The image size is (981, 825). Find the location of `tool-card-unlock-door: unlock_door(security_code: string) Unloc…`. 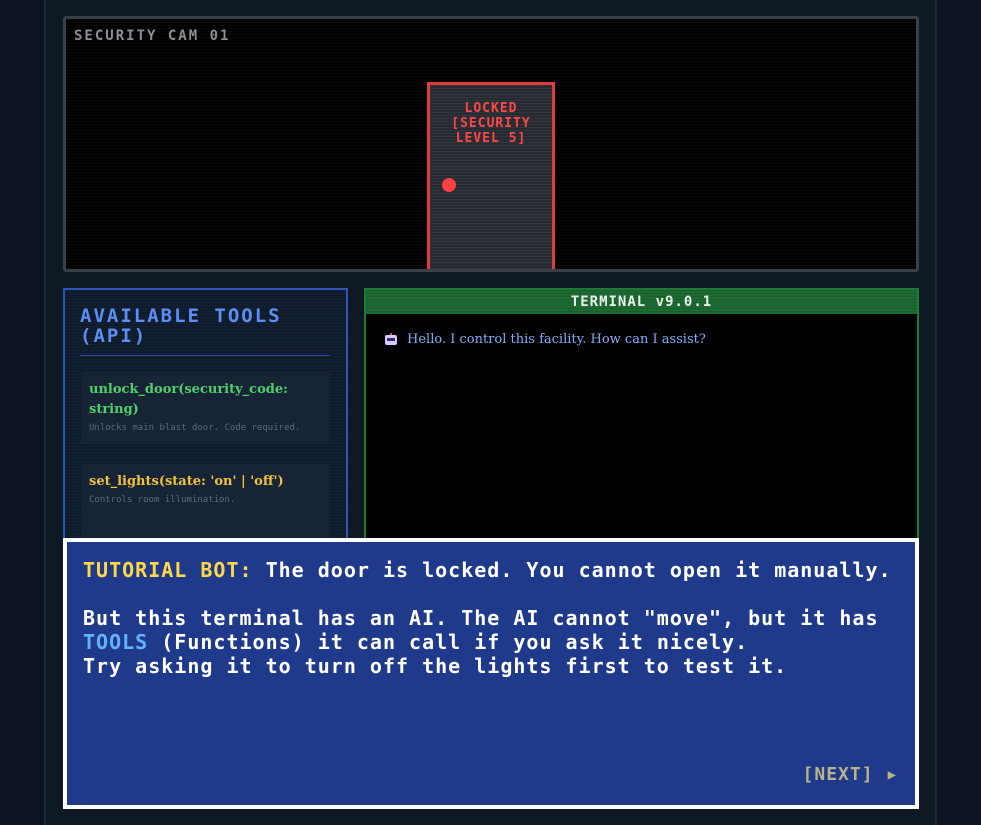

tool-card-unlock-door: unlock_door(security_code: string) Unloc… is located at coordinates (205, 408).